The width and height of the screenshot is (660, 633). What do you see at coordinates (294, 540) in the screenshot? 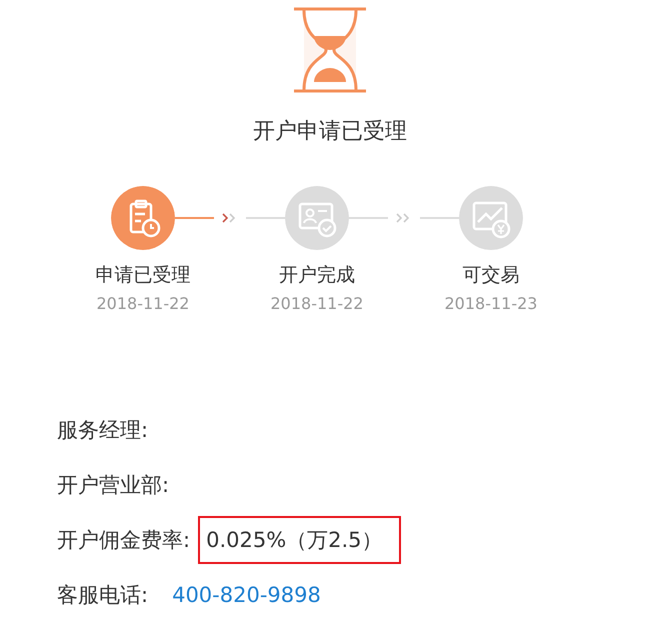
I see `detail-value: 0.025%（万2.5）` at bounding box center [294, 540].